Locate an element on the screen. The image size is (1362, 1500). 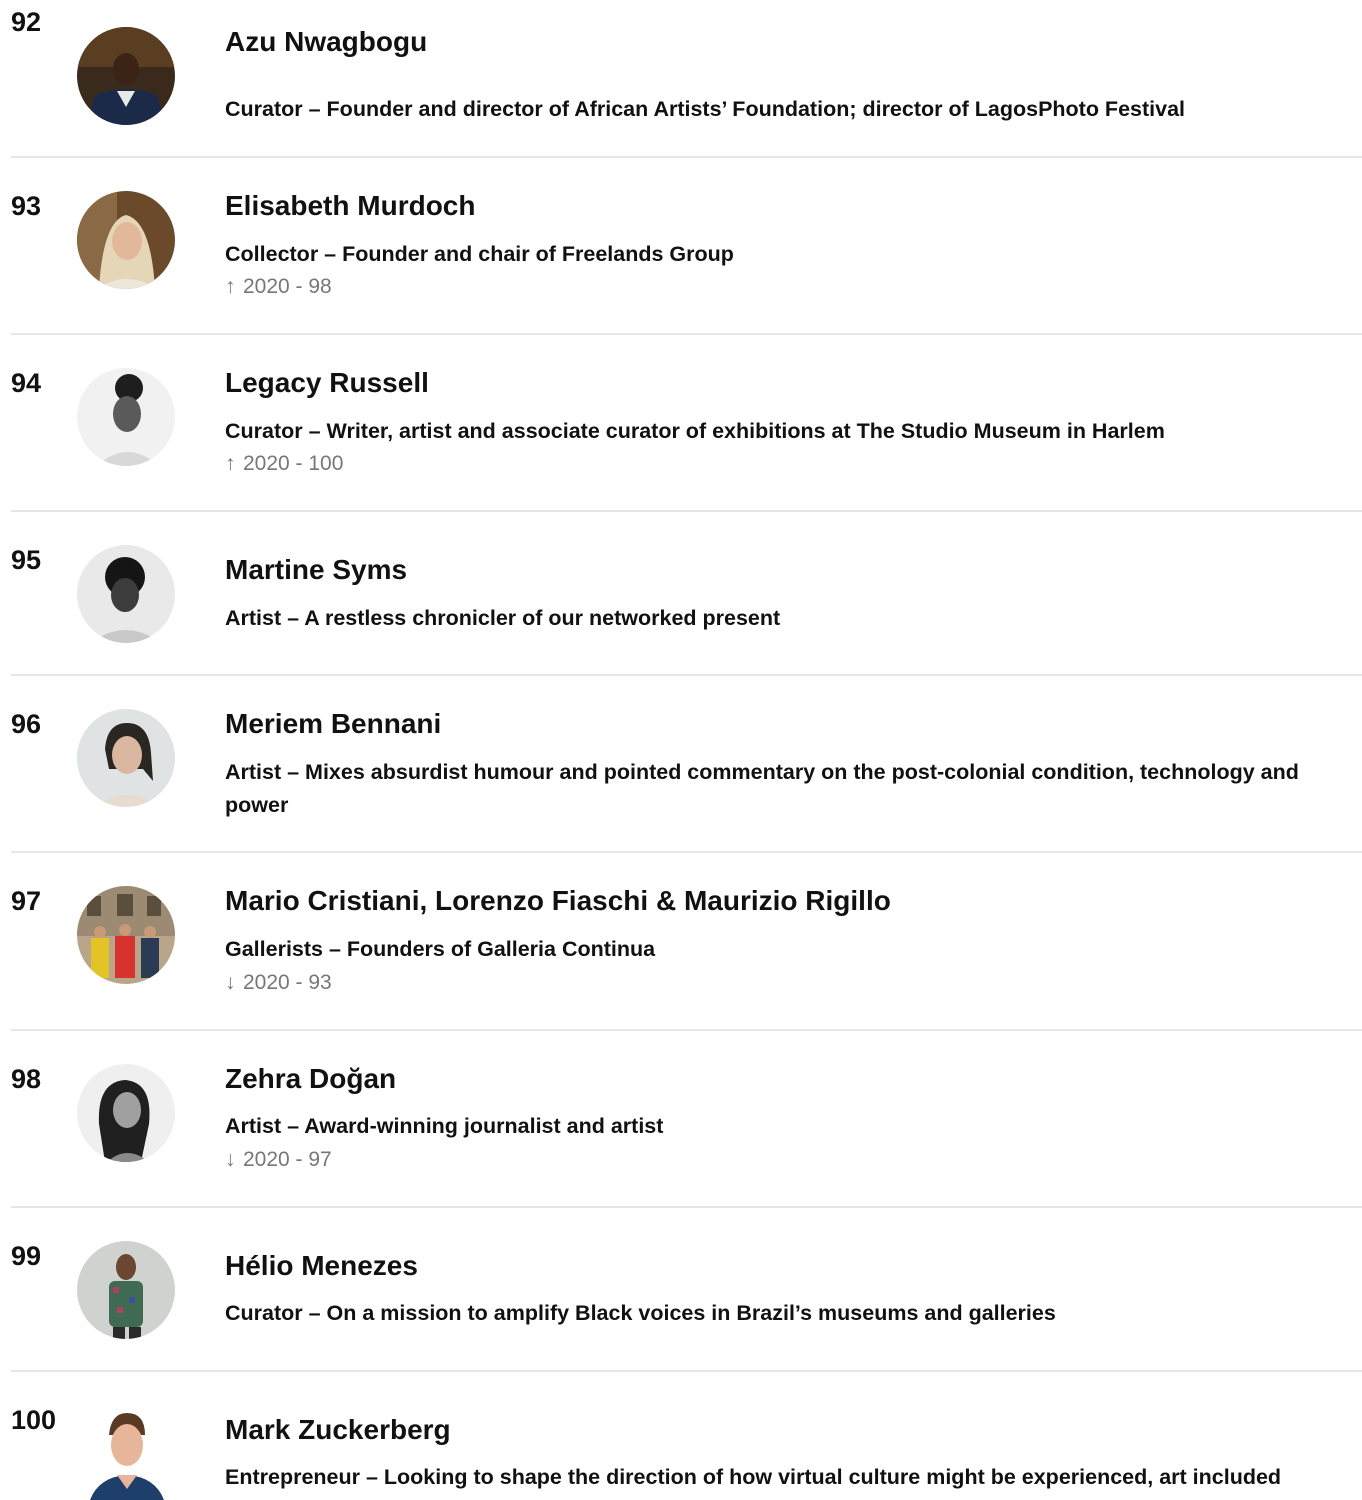
ranking-change: ↓ 2020 - 93 is located at coordinates (278, 982).